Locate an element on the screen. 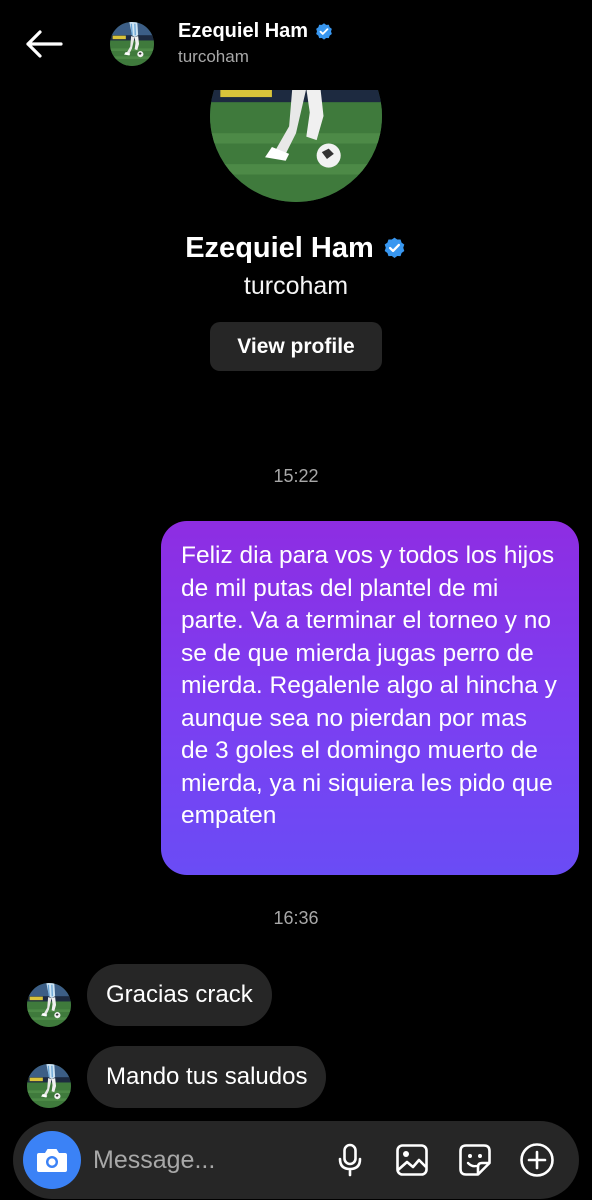 The image size is (592, 1200). gallery-button is located at coordinates (412, 1160).